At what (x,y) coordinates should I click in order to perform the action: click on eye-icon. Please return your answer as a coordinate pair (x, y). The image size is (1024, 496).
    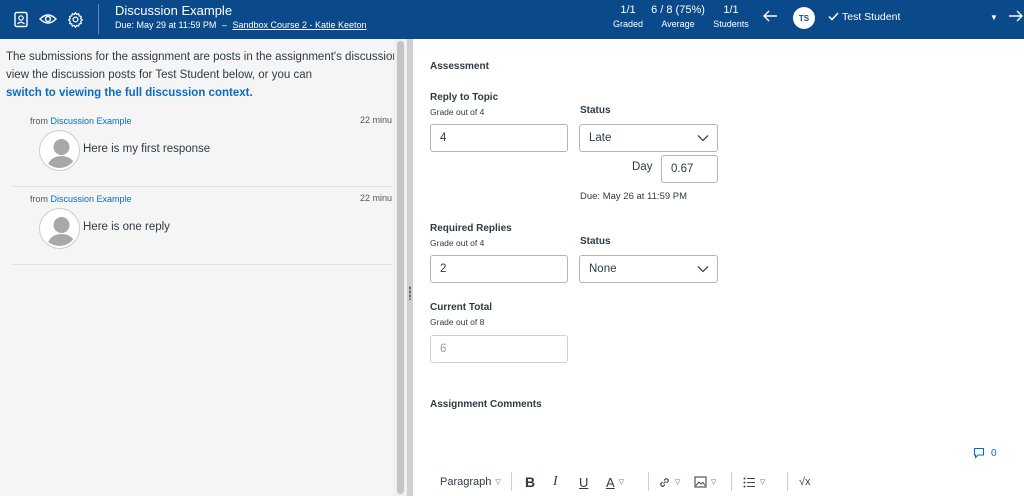
    Looking at the image, I should click on (48, 19).